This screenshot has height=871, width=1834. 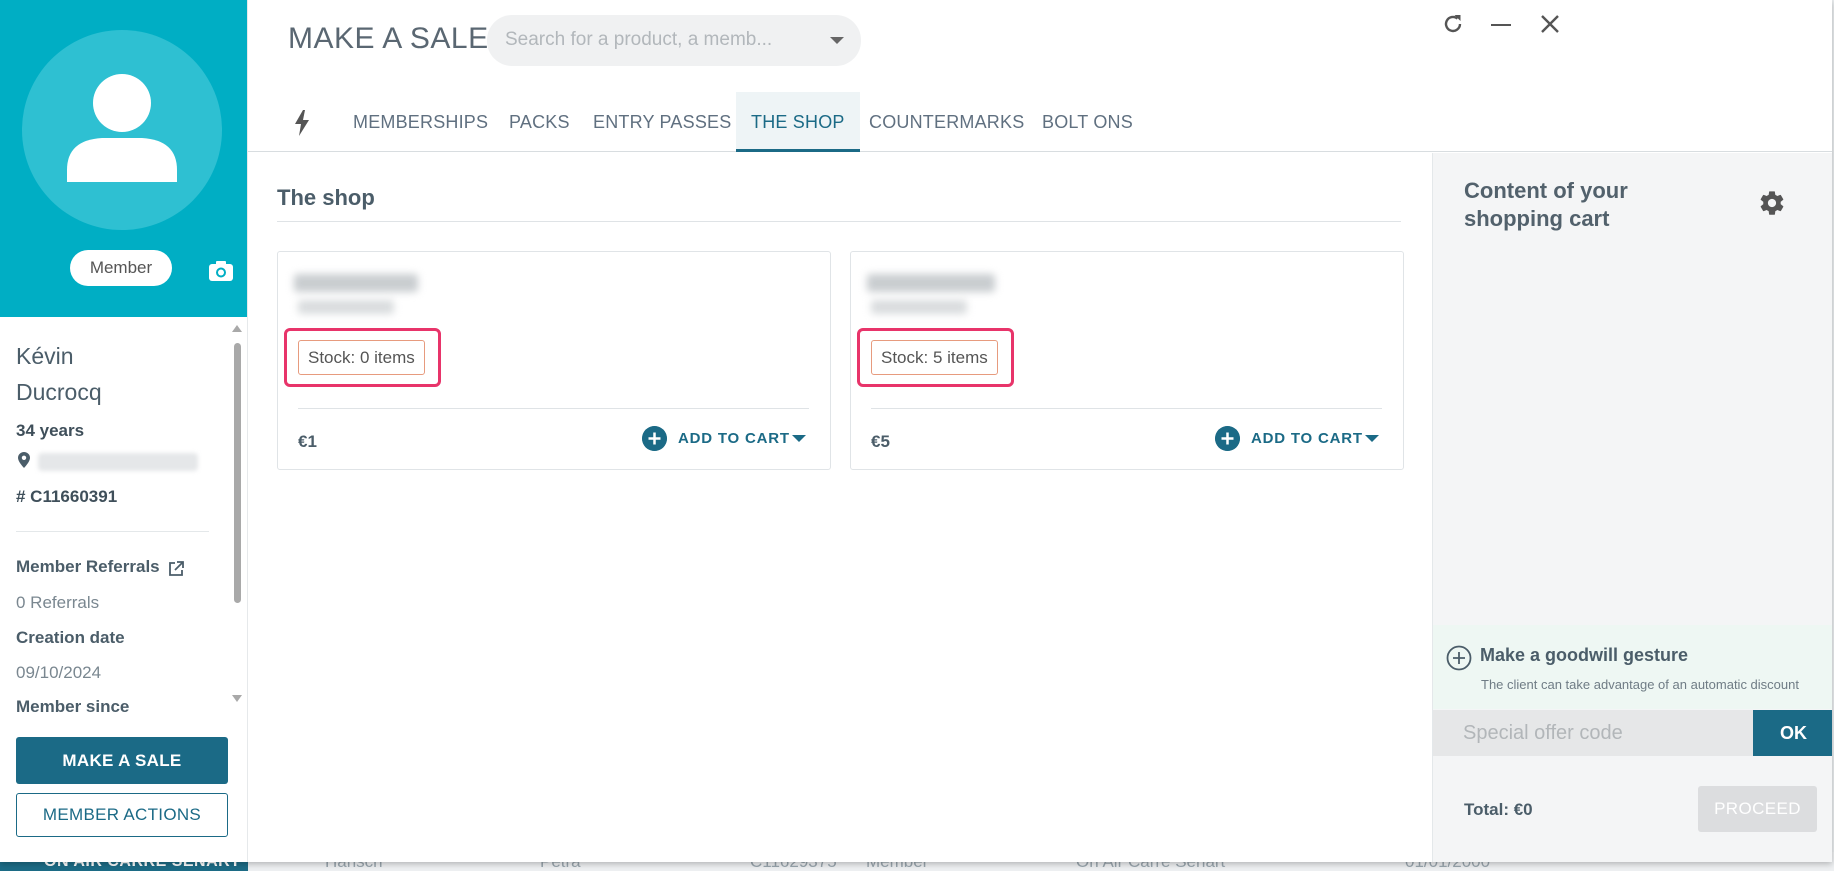 I want to click on product-price: €1, so click(x=307, y=441).